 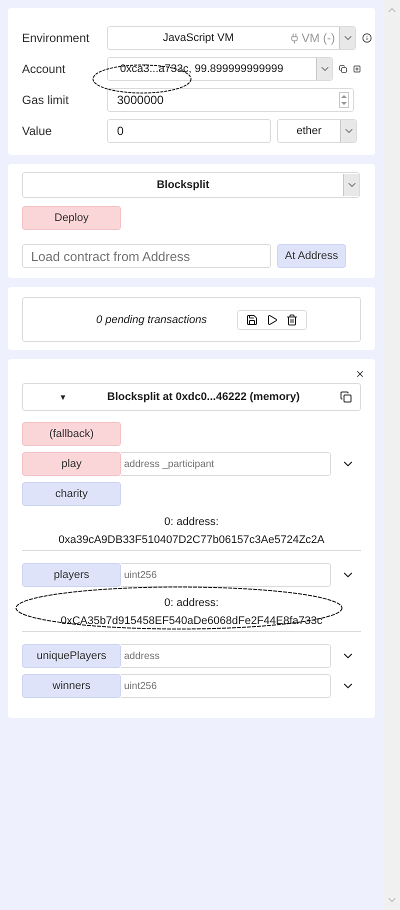 What do you see at coordinates (44, 69) in the screenshot?
I see `account-label: Account` at bounding box center [44, 69].